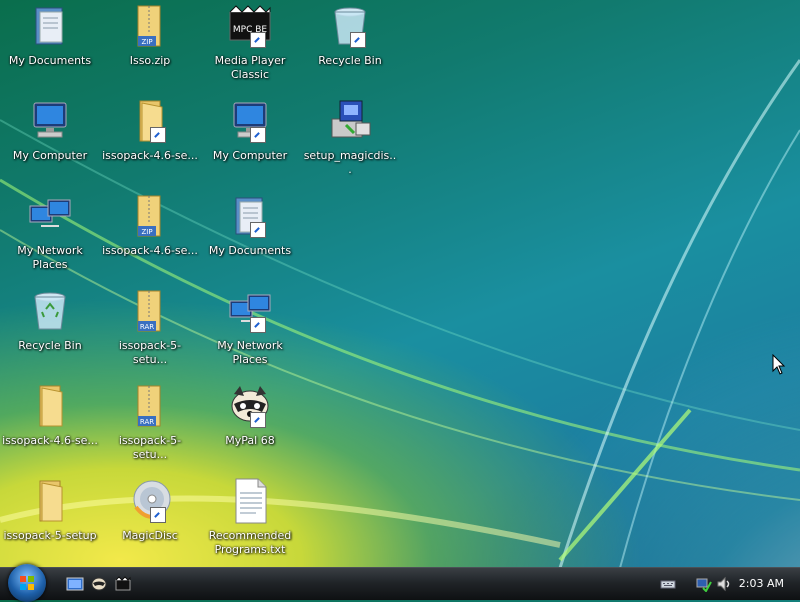  I want to click on desktop-icon-recommended-programs: Recommended Programs.txt, so click(250, 522).